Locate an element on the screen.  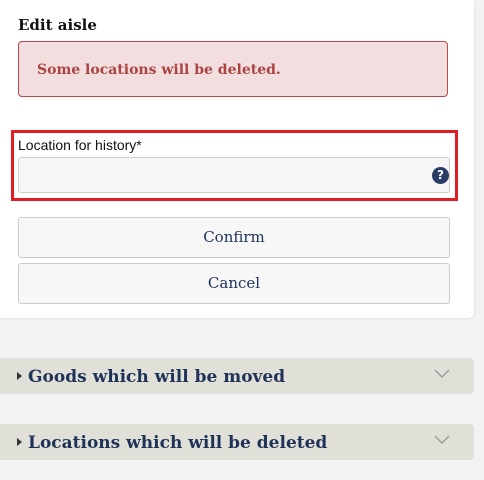
confirm-button: Confirm is located at coordinates (234, 237).